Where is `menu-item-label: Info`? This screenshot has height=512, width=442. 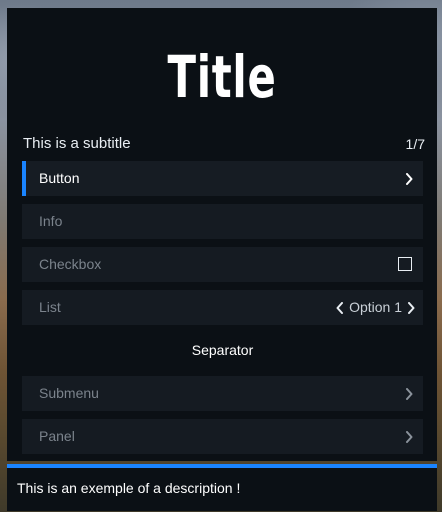
menu-item-label: Info is located at coordinates (51, 221).